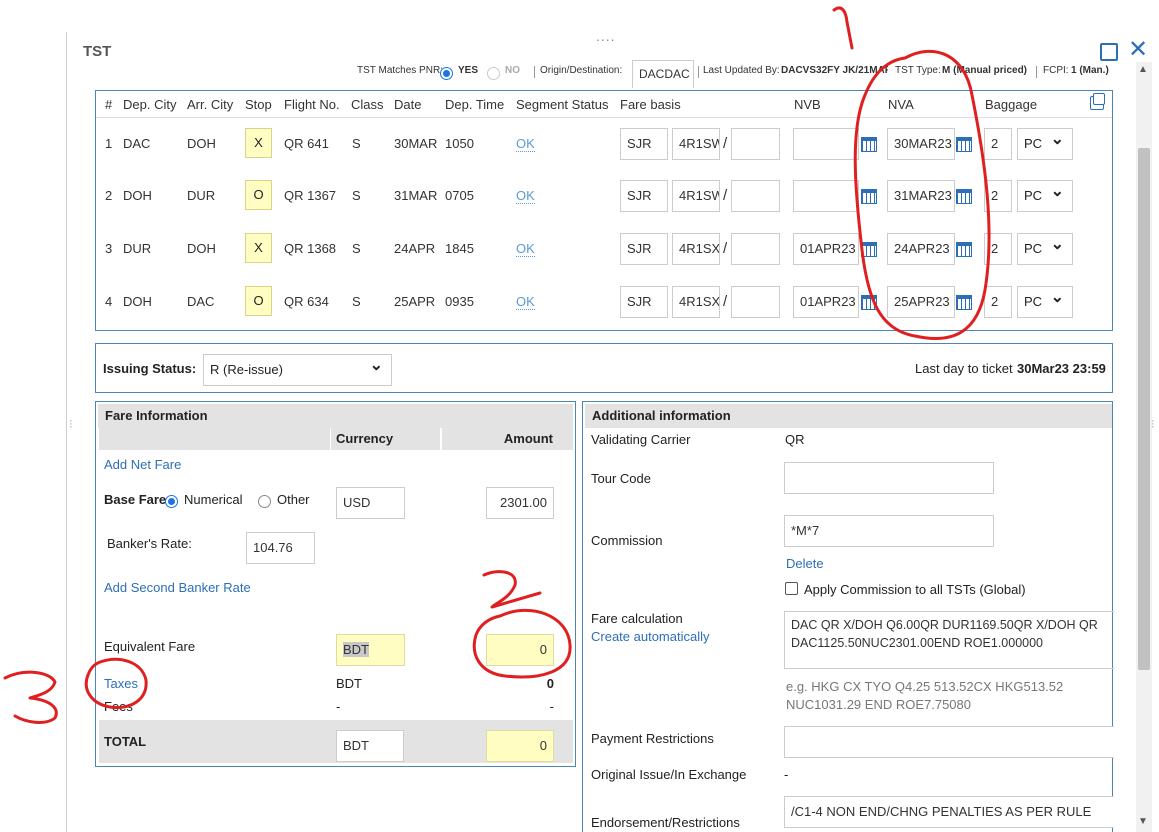 The width and height of the screenshot is (1159, 832). What do you see at coordinates (306, 143) in the screenshot?
I see `flight-number: QR 641` at bounding box center [306, 143].